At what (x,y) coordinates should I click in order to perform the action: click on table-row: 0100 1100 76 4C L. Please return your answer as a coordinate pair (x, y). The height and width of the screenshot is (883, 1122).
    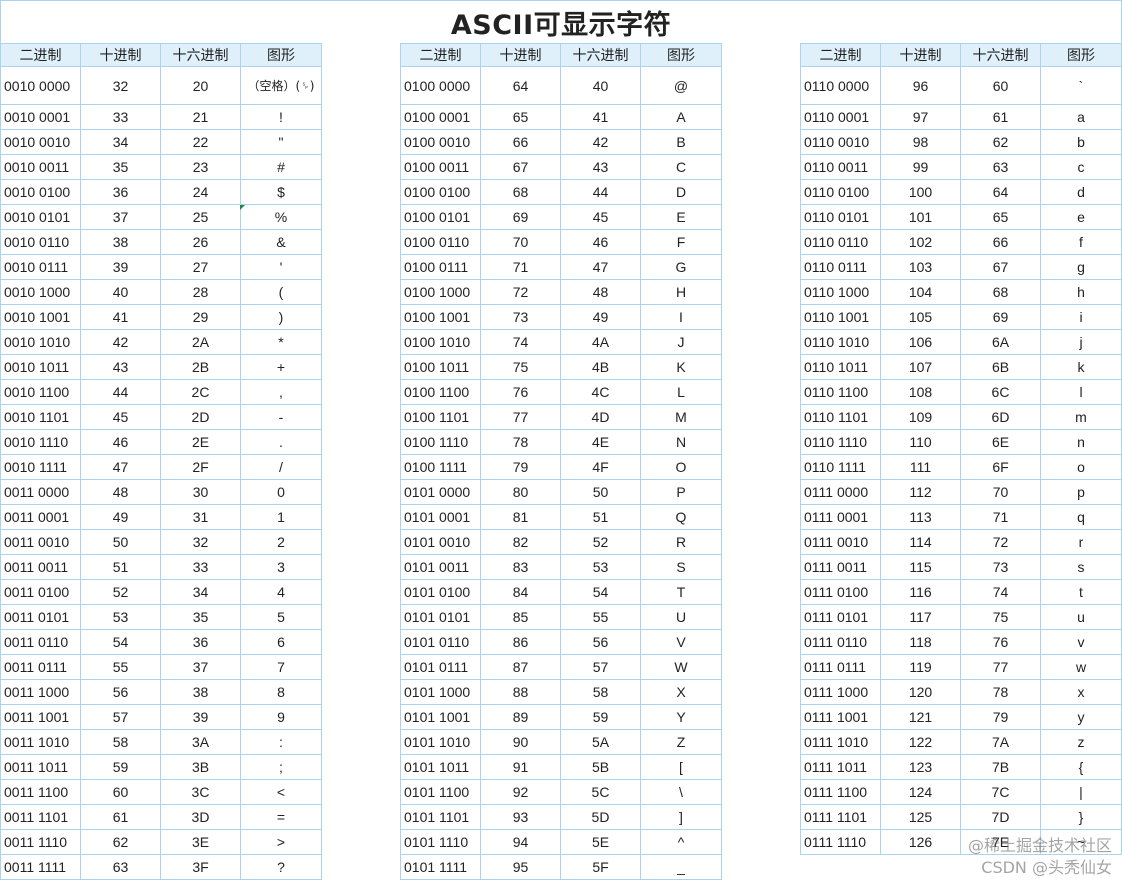
    Looking at the image, I should click on (561, 392).